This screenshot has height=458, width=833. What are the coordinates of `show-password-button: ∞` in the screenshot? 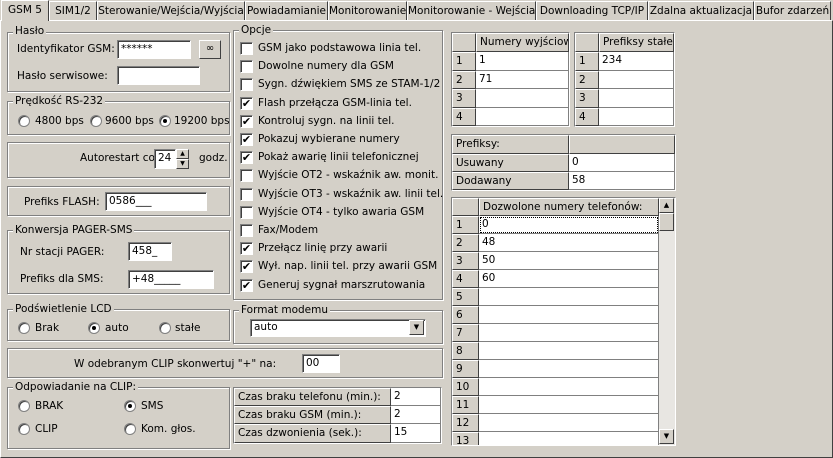 It's located at (210, 49).